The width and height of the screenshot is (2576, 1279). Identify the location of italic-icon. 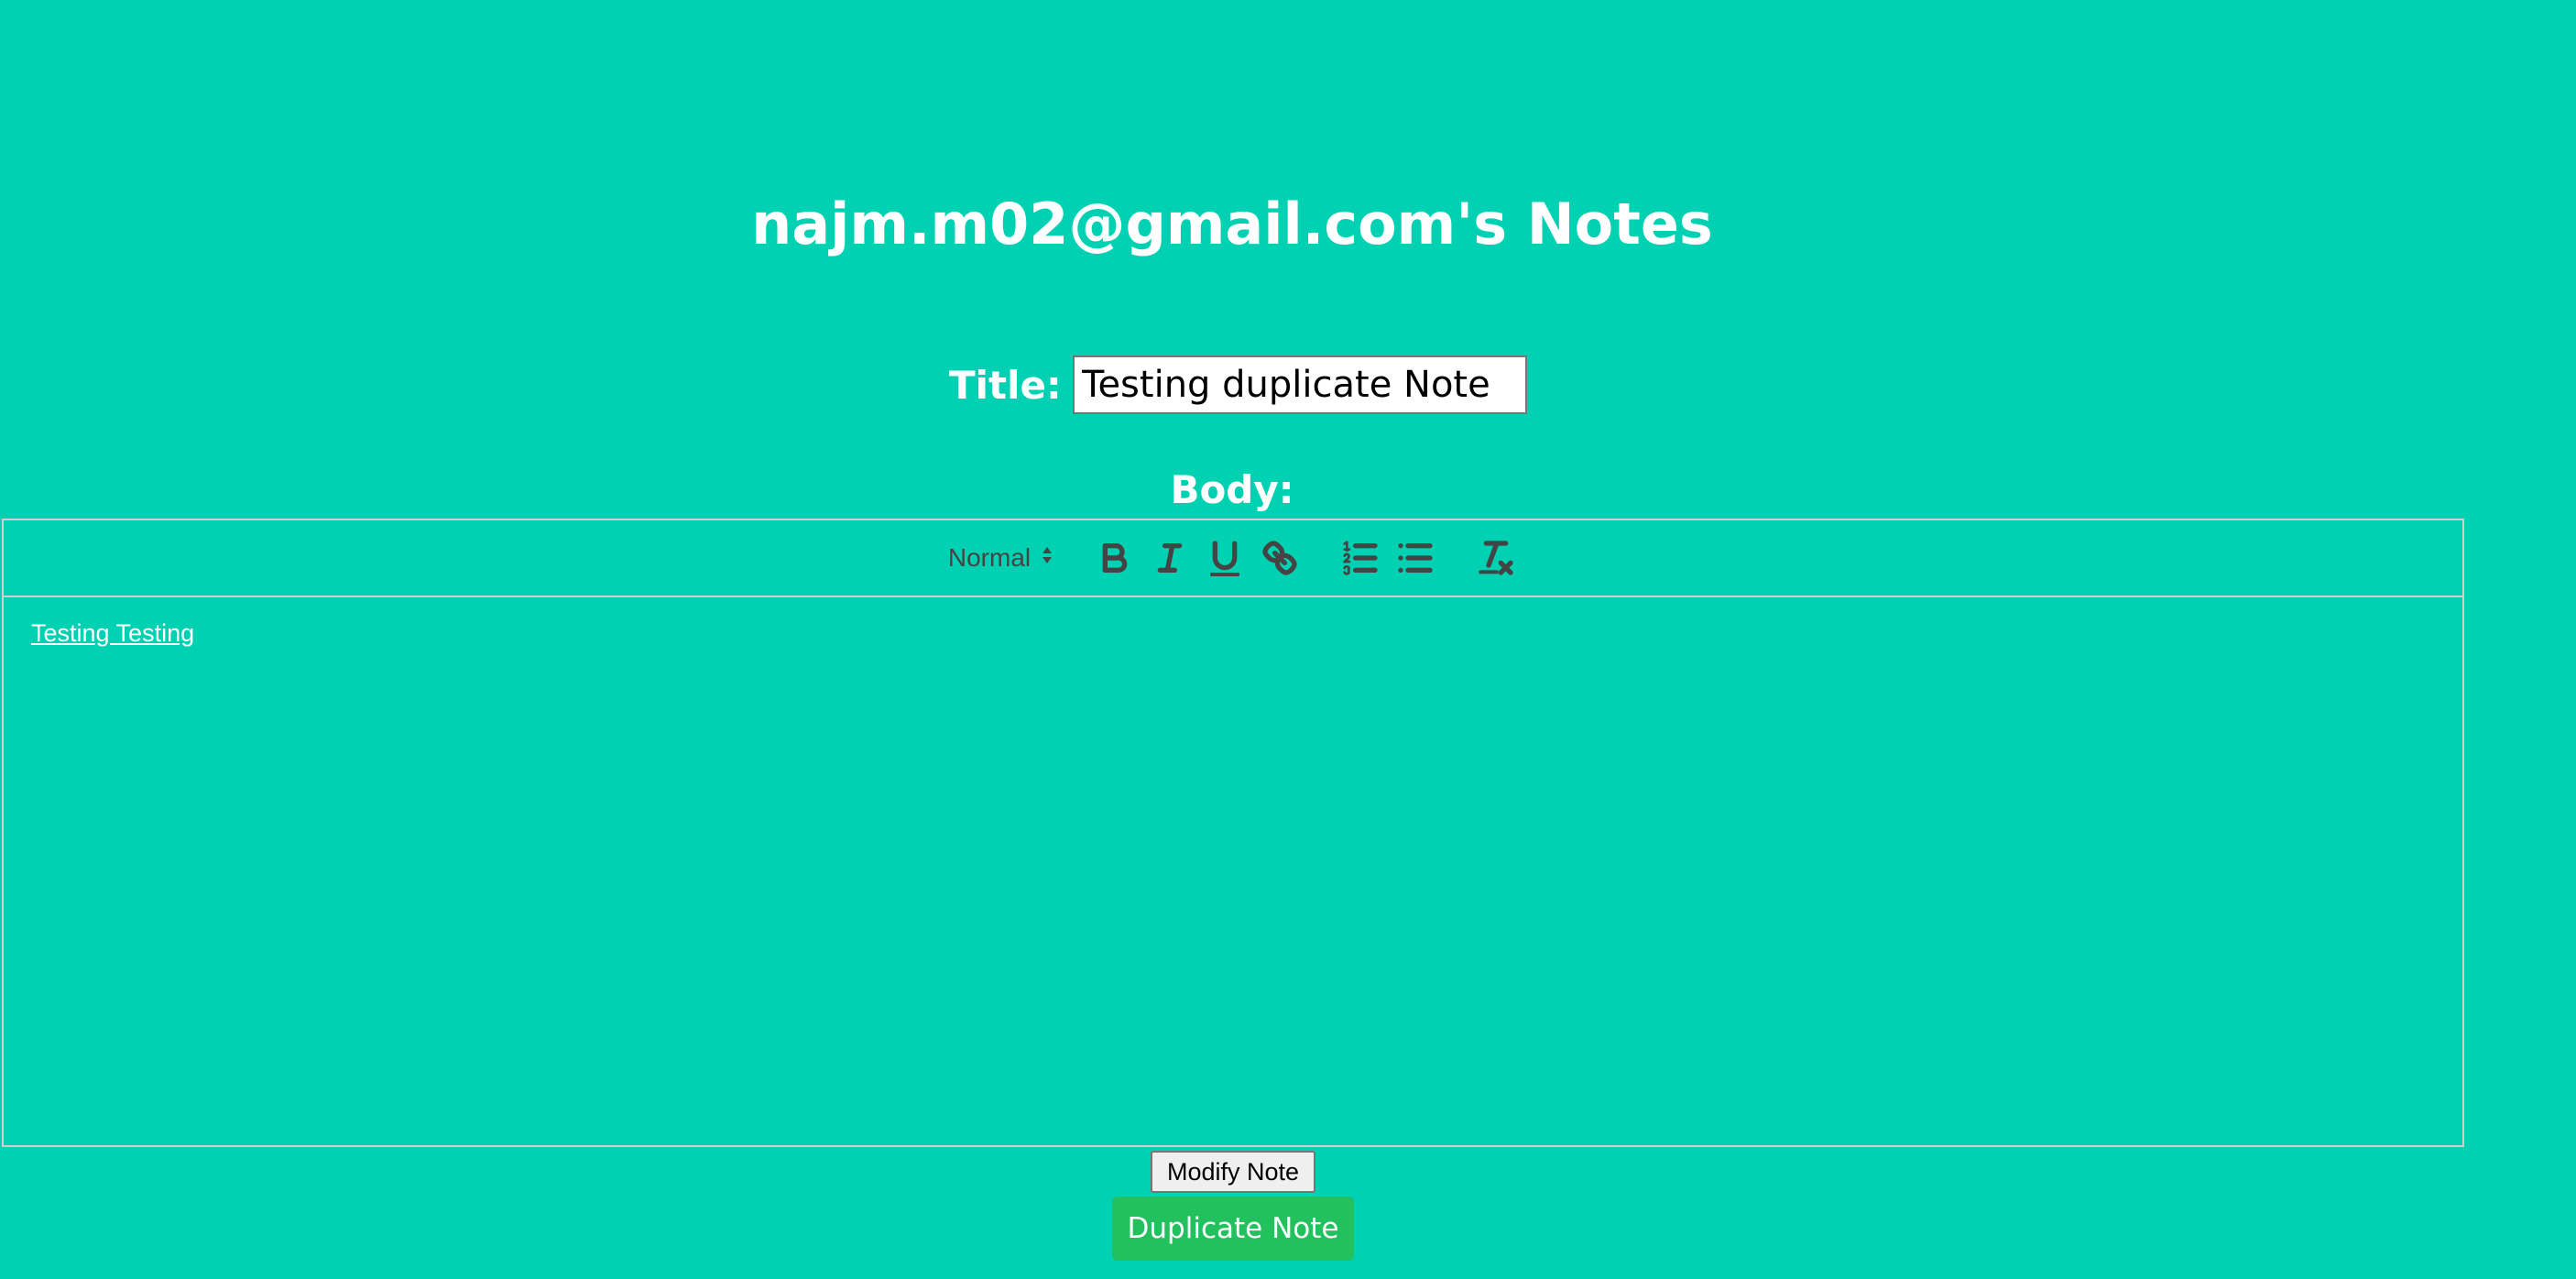
(1170, 558).